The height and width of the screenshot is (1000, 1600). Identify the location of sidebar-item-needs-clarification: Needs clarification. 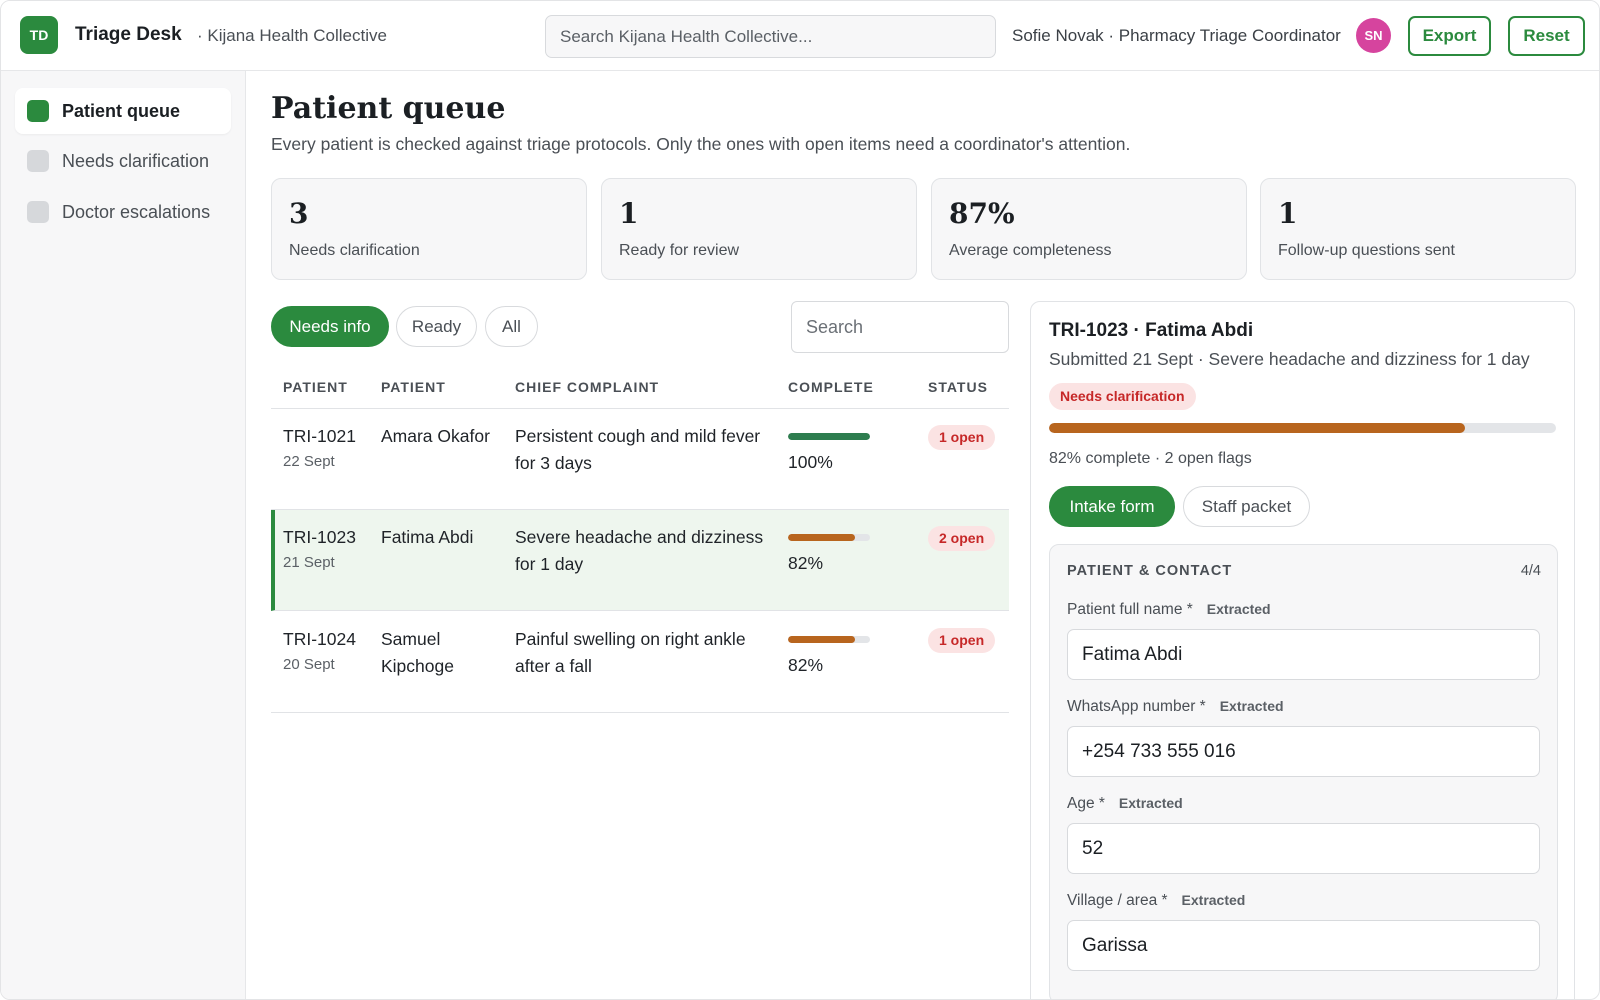
(123, 161).